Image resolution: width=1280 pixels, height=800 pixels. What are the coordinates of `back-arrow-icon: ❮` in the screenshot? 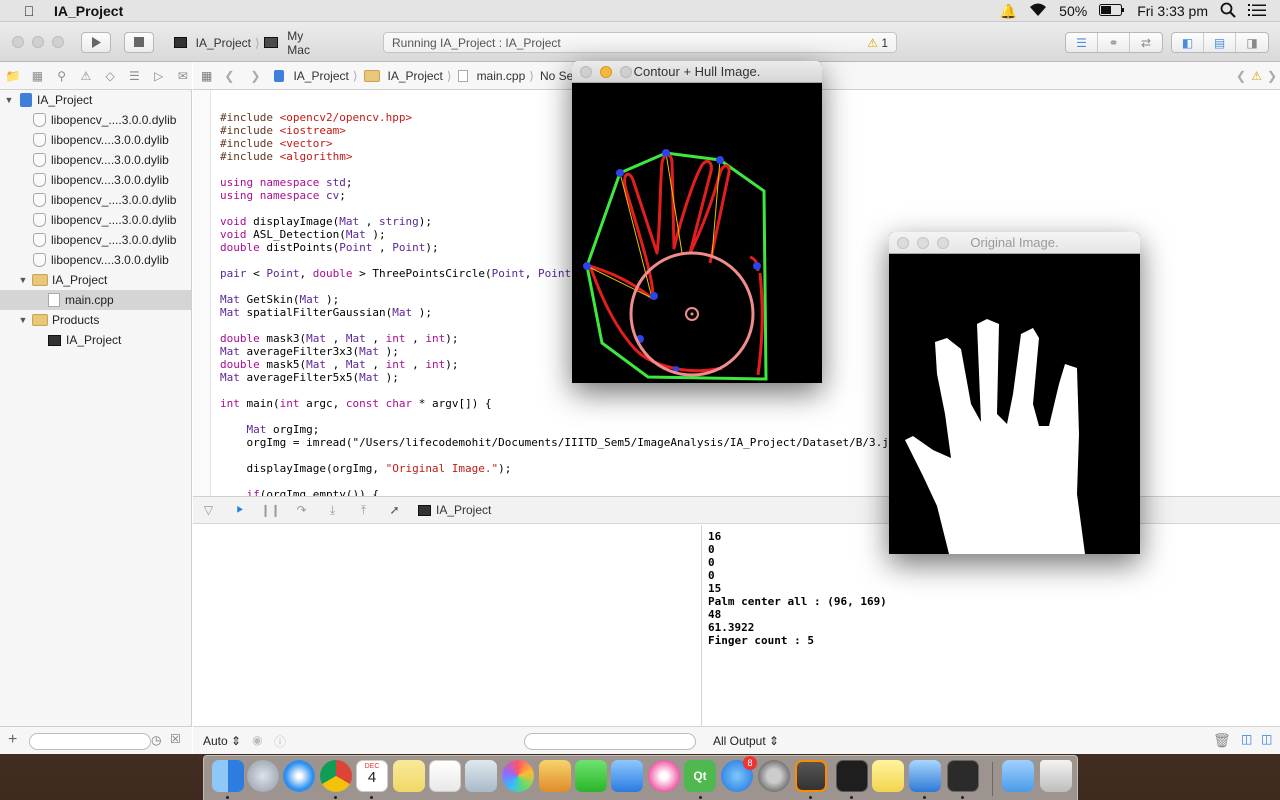 It's located at (229, 76).